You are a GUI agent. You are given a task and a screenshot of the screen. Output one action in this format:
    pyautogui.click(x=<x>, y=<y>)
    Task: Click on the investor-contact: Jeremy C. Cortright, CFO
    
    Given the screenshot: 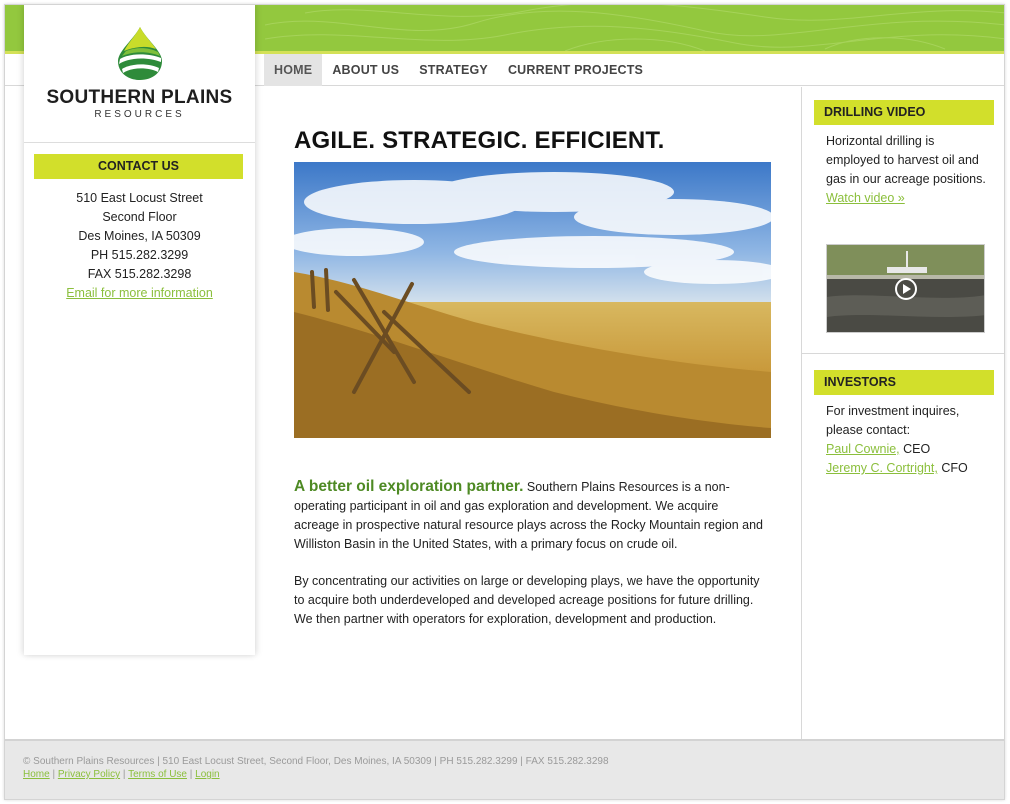 What is the action you would take?
    pyautogui.click(x=908, y=468)
    